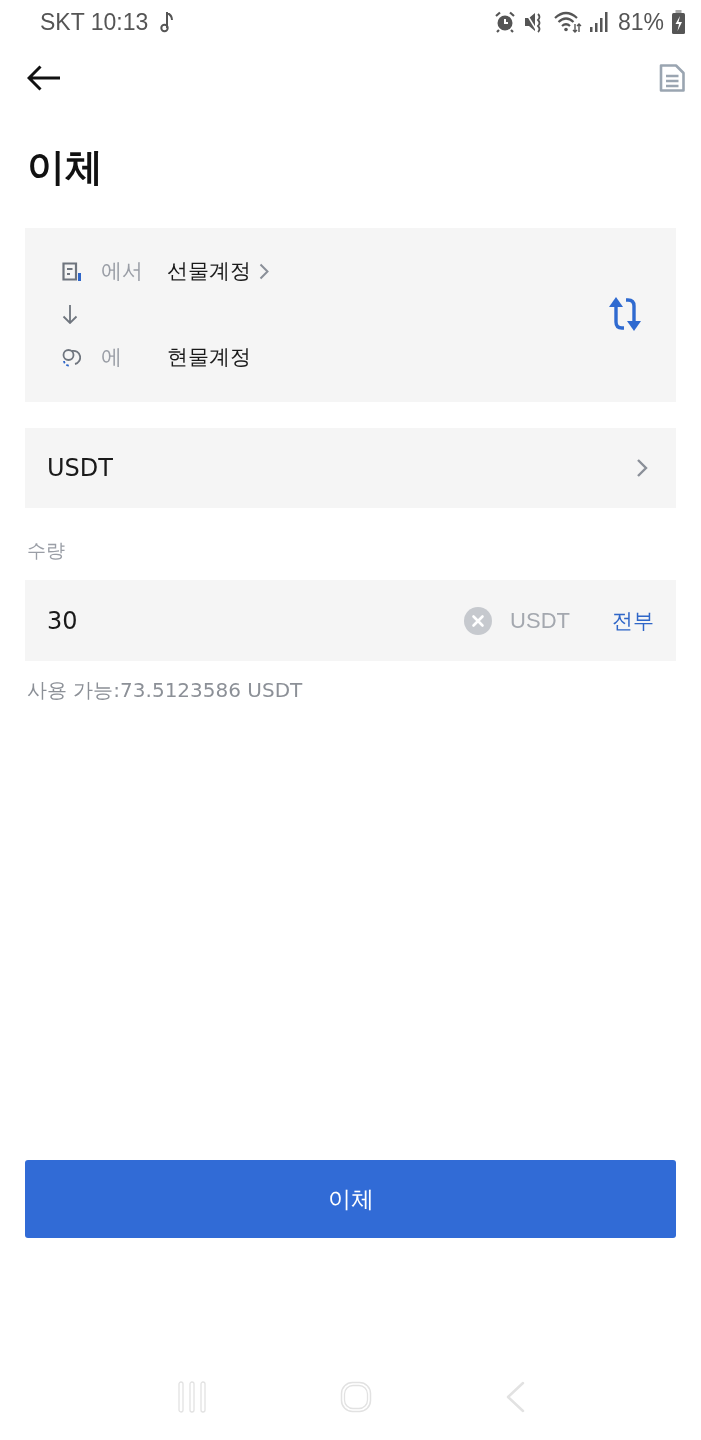  Describe the element at coordinates (165, 690) in the screenshot. I see `available-balance: 사용 가능:73.5123586 USDT` at that location.